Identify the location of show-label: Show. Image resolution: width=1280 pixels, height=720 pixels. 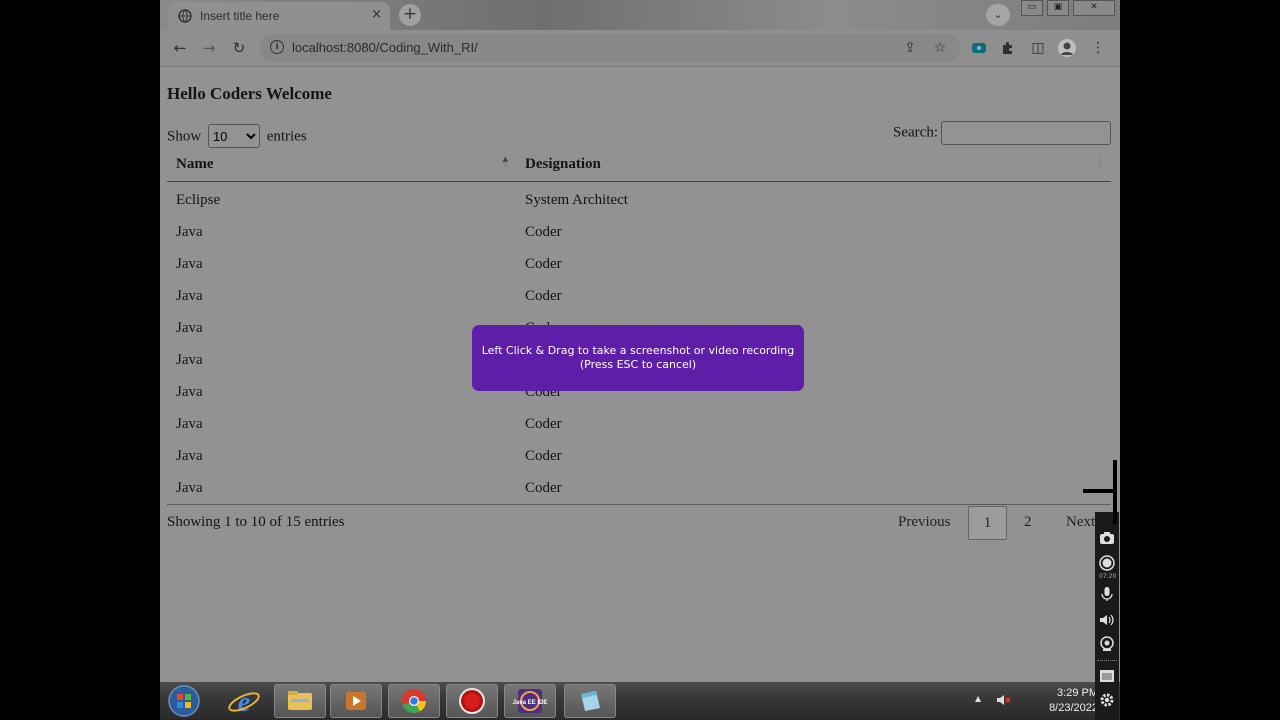
(184, 136).